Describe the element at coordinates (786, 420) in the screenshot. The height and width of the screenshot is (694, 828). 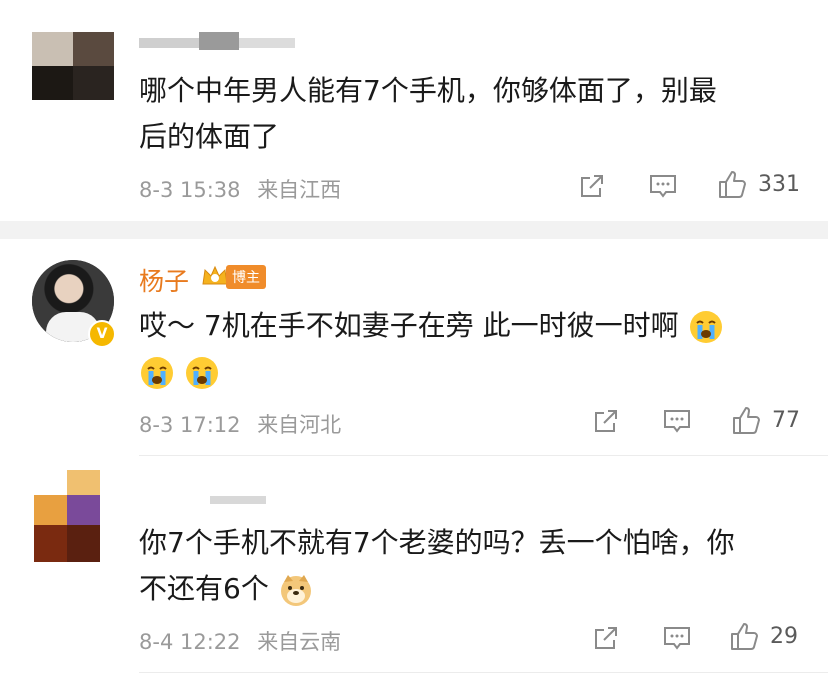
I see `like-count: 77` at that location.